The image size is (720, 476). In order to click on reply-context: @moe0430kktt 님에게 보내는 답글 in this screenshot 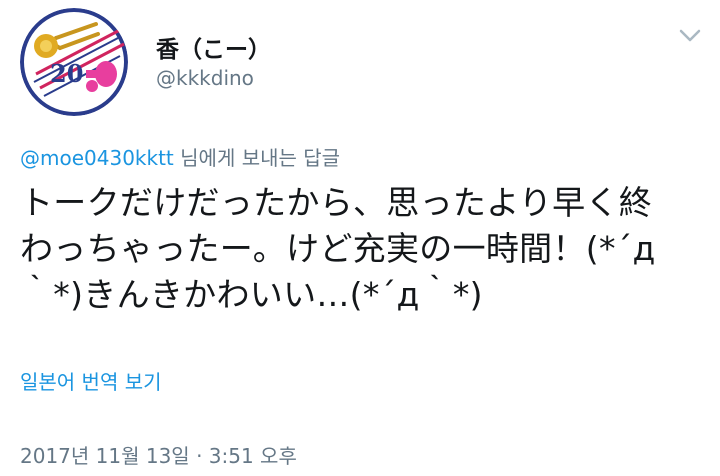, I will do `click(180, 156)`.